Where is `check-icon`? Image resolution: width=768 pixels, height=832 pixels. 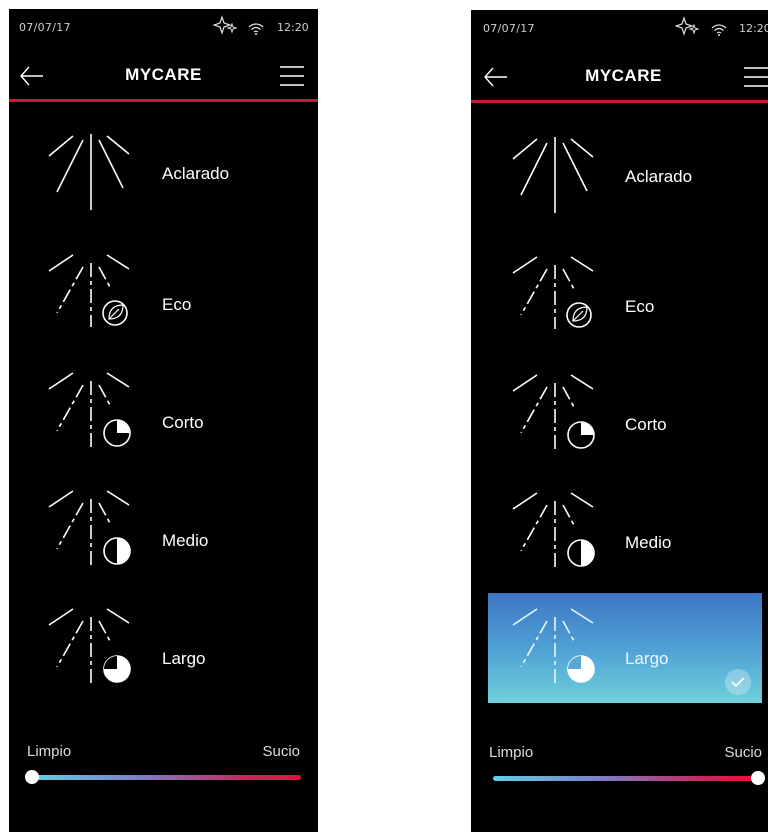 check-icon is located at coordinates (738, 682).